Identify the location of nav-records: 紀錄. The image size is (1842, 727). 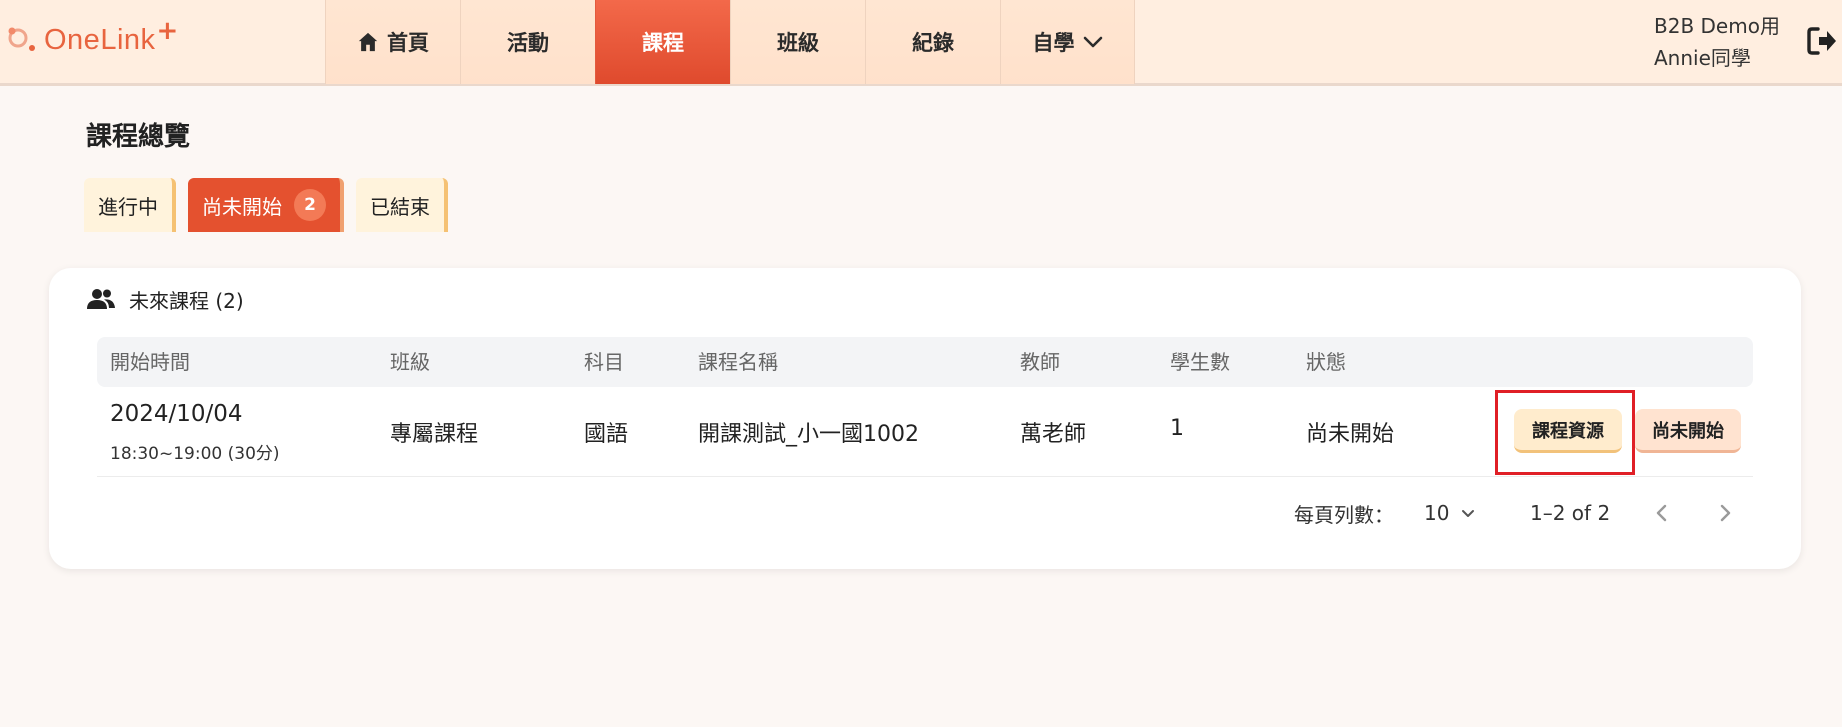
(932, 42).